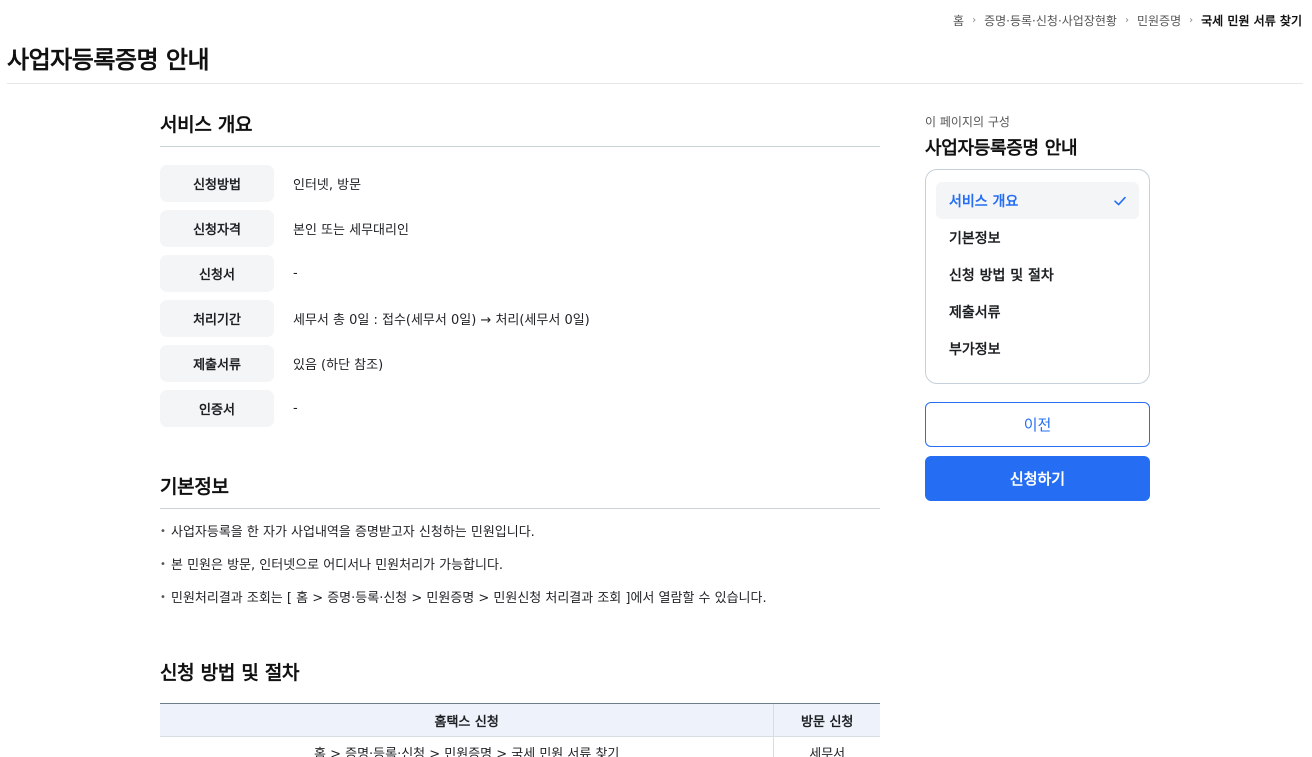 Image resolution: width=1312 pixels, height=757 pixels. What do you see at coordinates (520, 490) in the screenshot?
I see `section-title-basic: 기본정보` at bounding box center [520, 490].